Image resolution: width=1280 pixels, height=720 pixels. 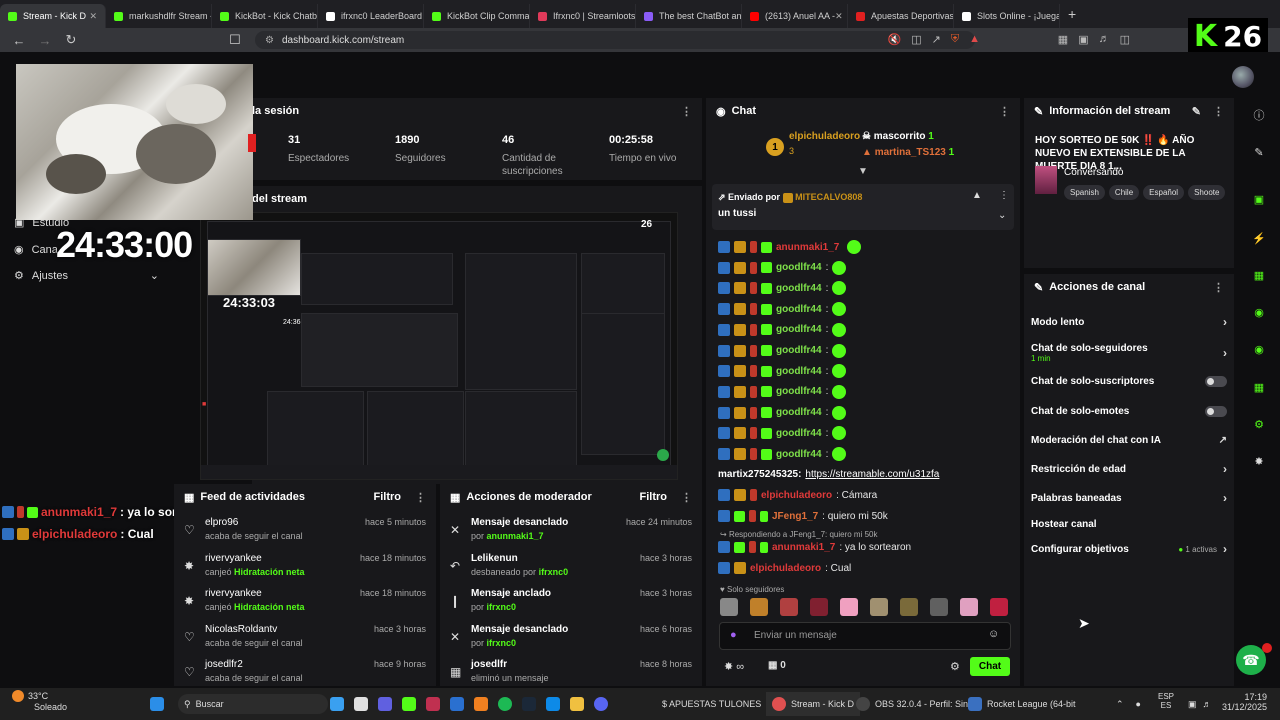 What do you see at coordinates (1196, 111) in the screenshot?
I see `edit-icon: ✎` at bounding box center [1196, 111].